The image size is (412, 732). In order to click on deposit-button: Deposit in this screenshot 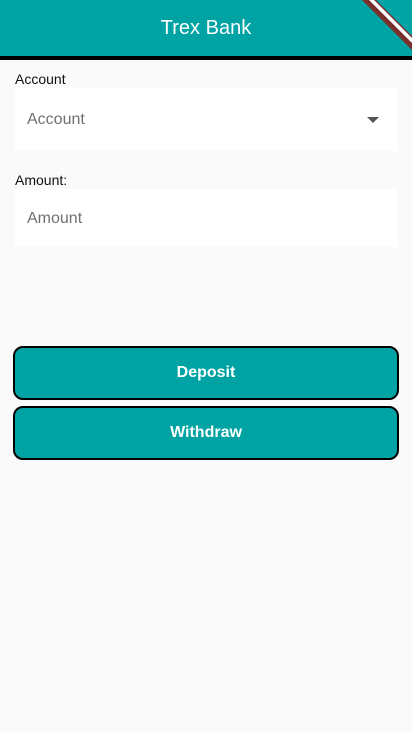, I will do `click(206, 373)`.